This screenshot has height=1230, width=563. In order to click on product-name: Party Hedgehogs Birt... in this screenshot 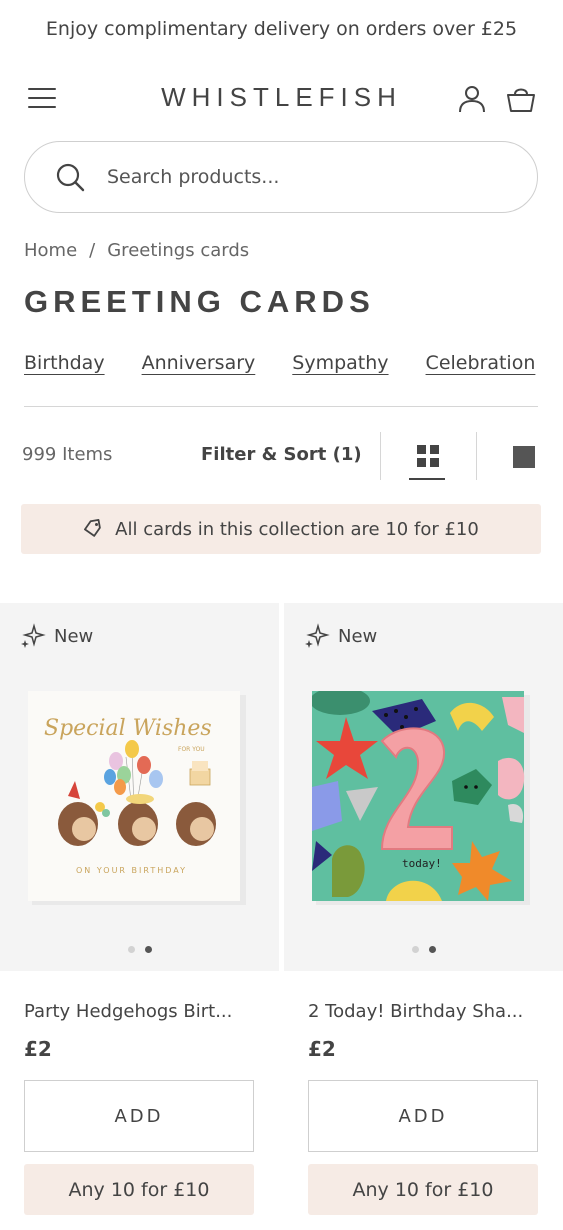, I will do `click(144, 1011)`.